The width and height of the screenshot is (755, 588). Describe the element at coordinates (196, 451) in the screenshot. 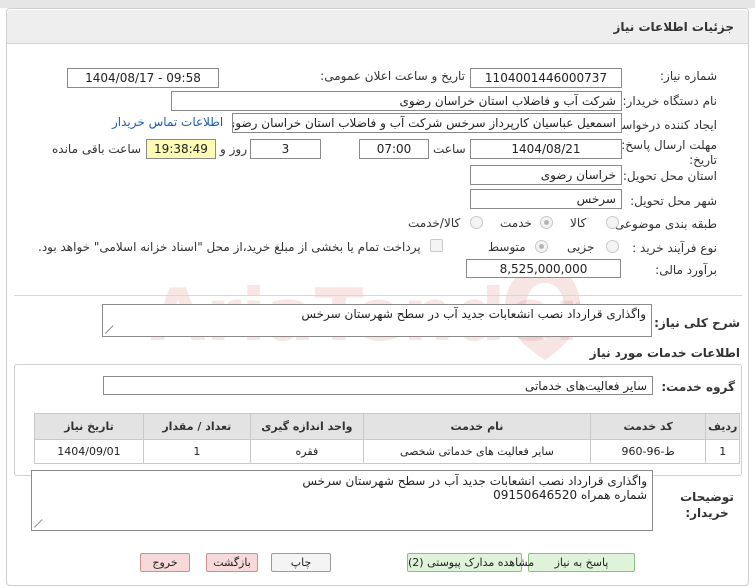

I see `cell-qty: 1` at that location.